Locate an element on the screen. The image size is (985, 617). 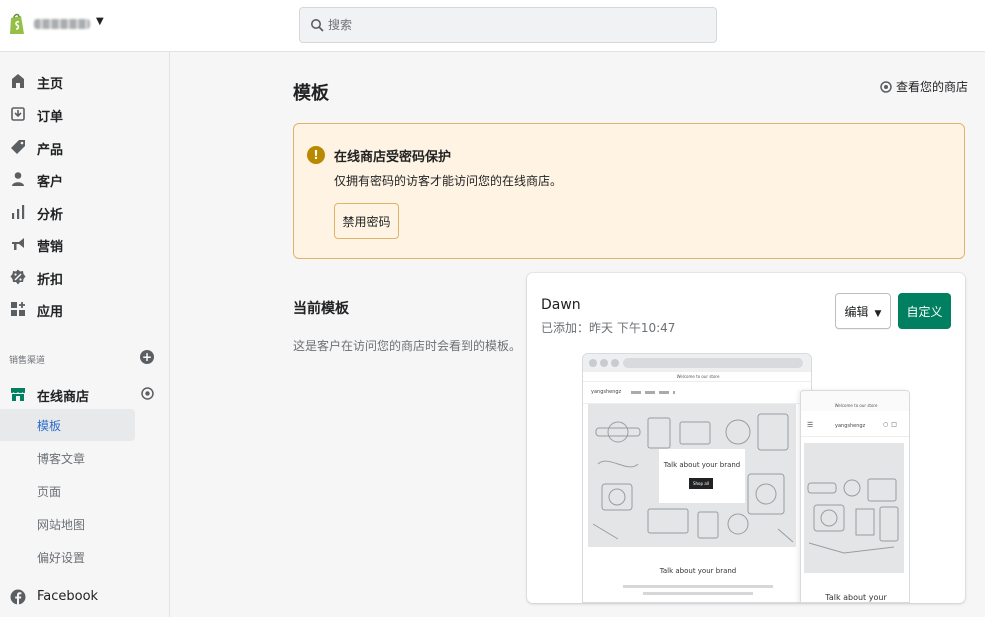
sidebar-subitem-label: 模板 is located at coordinates (49, 426).